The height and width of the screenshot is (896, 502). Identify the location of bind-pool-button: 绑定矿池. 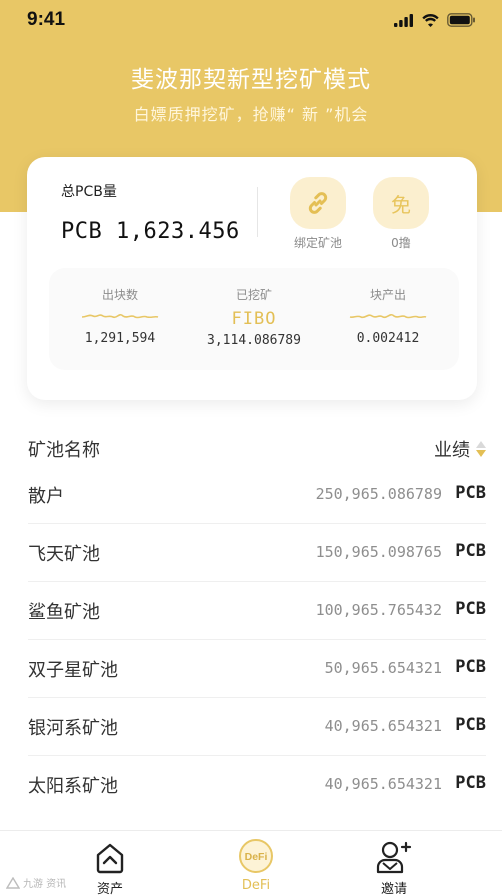
(318, 214).